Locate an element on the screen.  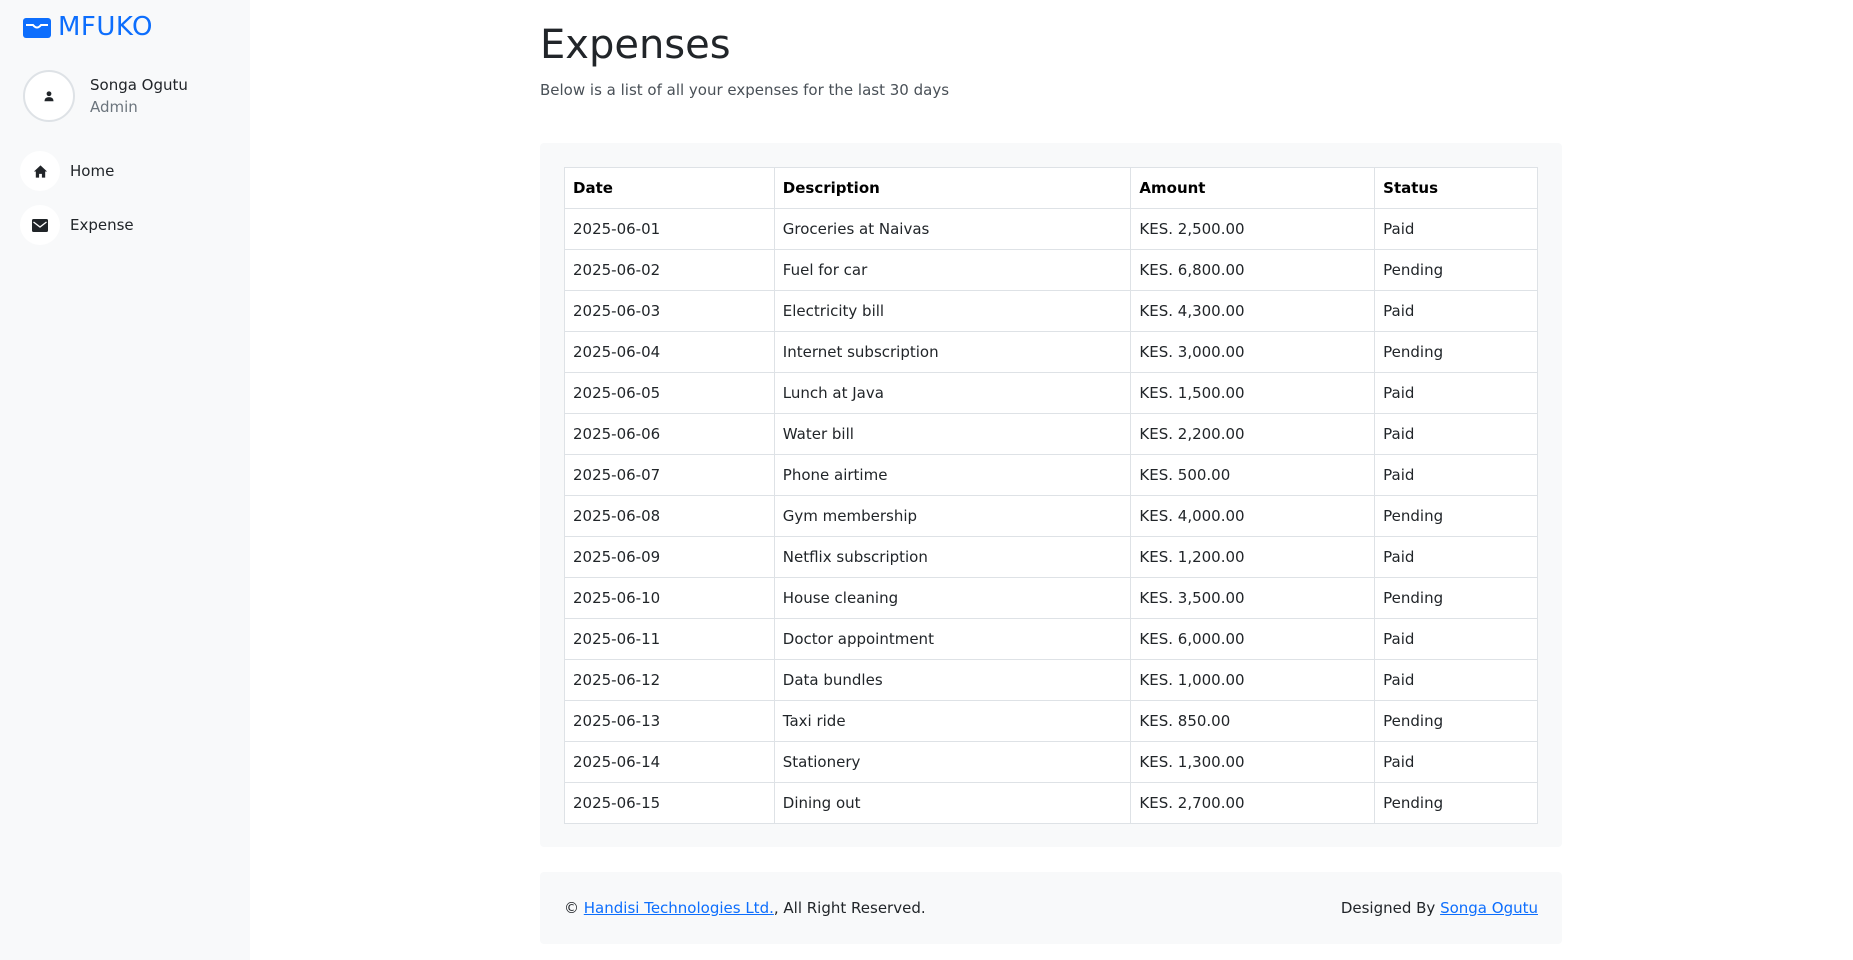
brand-link: MFUKO is located at coordinates (88, 27).